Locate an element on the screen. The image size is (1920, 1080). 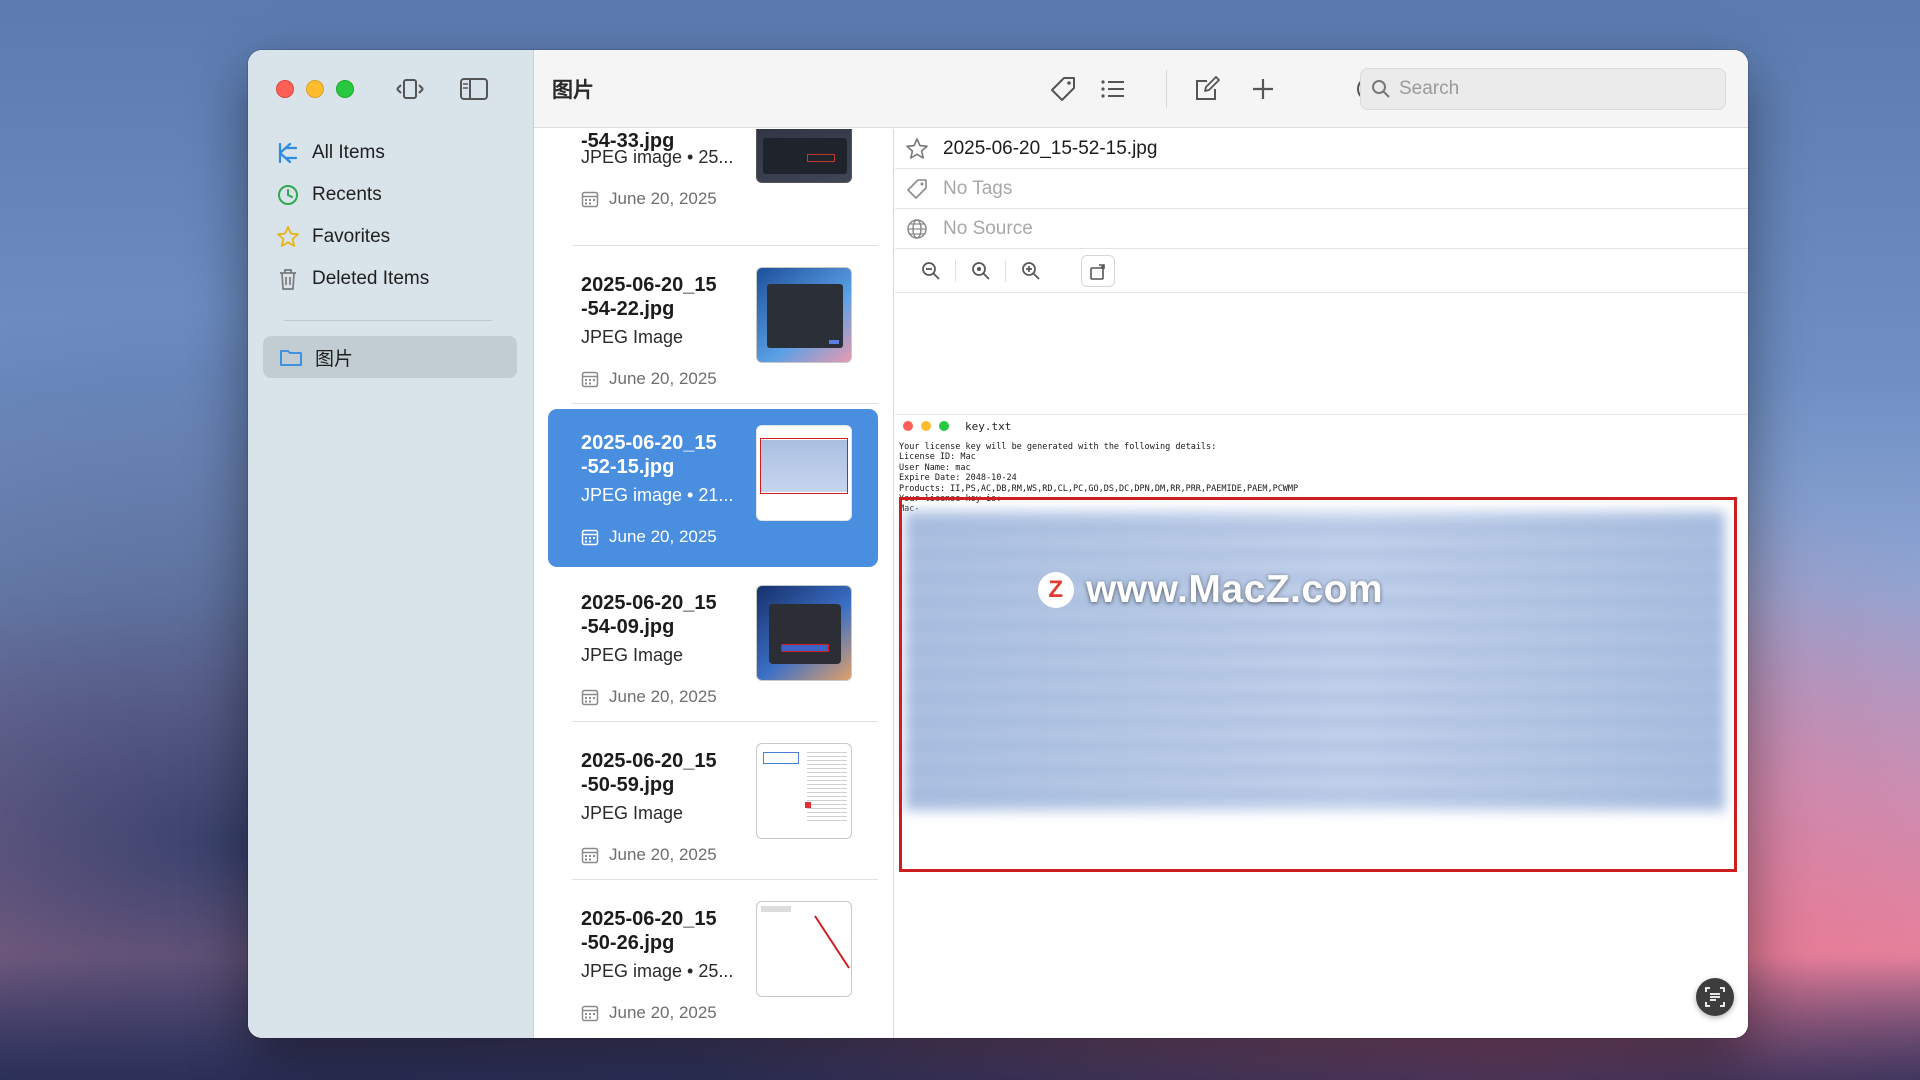
tags-text: No Tags is located at coordinates (978, 188).